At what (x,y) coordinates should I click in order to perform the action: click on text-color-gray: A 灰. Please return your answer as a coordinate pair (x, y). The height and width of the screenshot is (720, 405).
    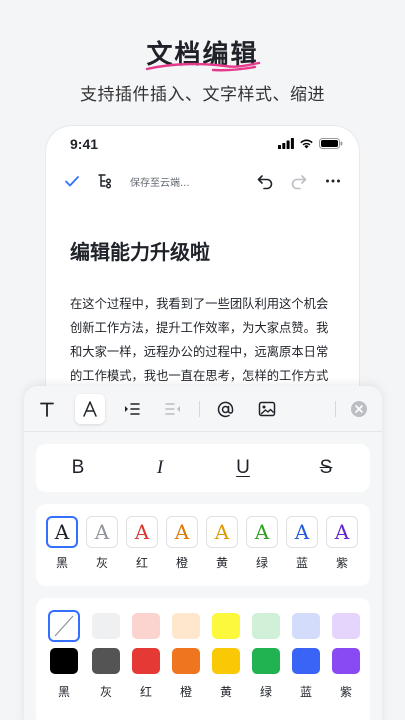
    Looking at the image, I should click on (102, 543).